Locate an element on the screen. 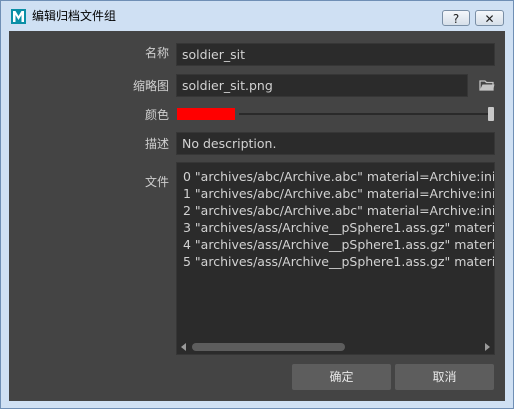 The image size is (514, 409). thumbnail-label: 缩略图 is located at coordinates (150, 86).